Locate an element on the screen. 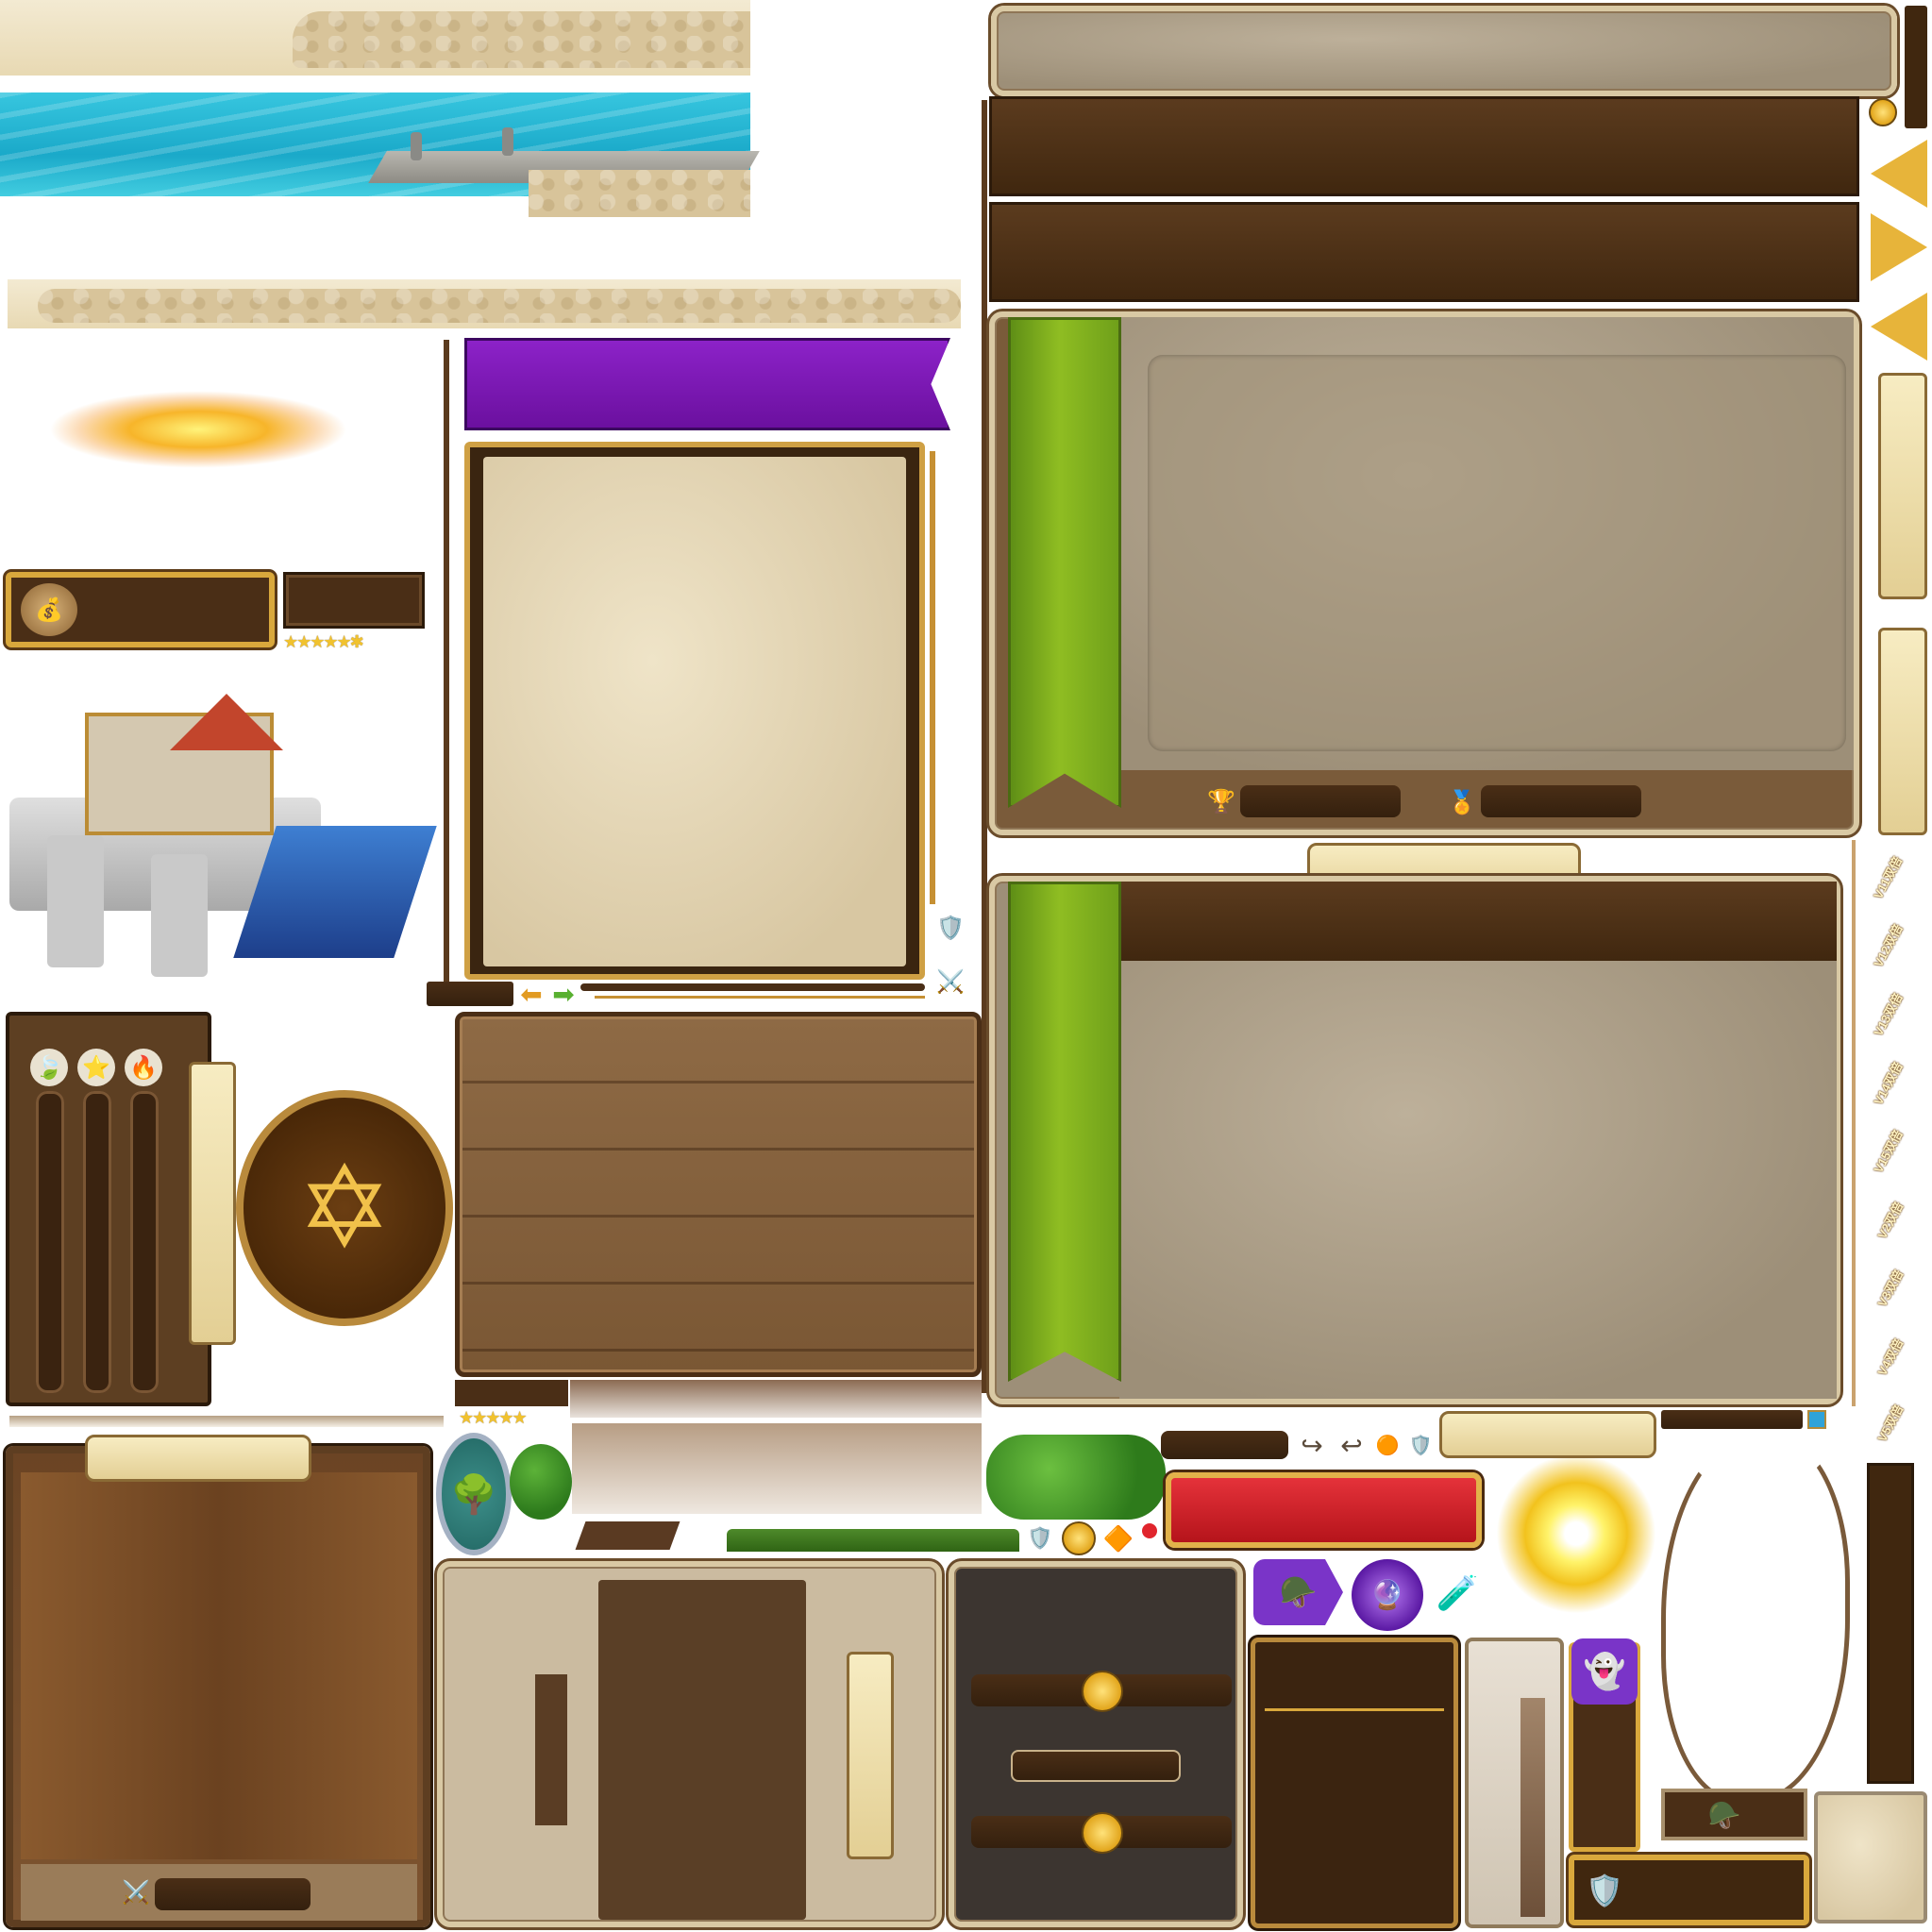 Image resolution: width=1932 pixels, height=1932 pixels. thin-vertical-bar is located at coordinates (446, 661).